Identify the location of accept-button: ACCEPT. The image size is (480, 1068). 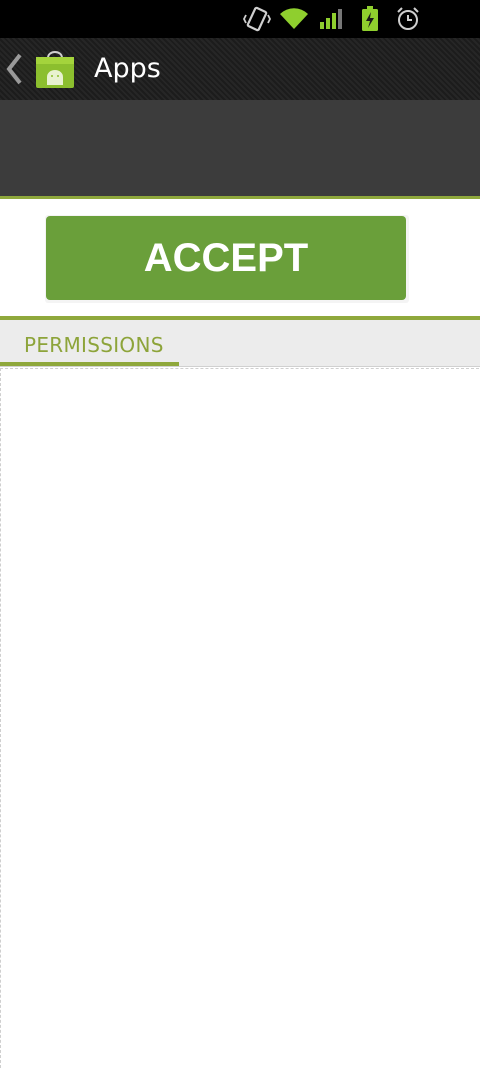
(226, 258).